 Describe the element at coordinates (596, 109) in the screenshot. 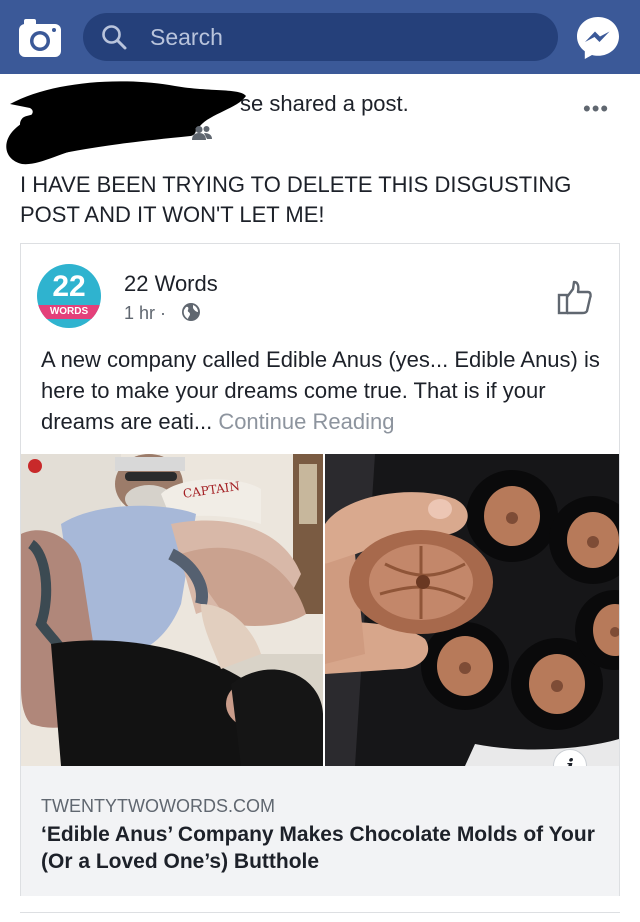

I see `more-options-button: •••` at that location.